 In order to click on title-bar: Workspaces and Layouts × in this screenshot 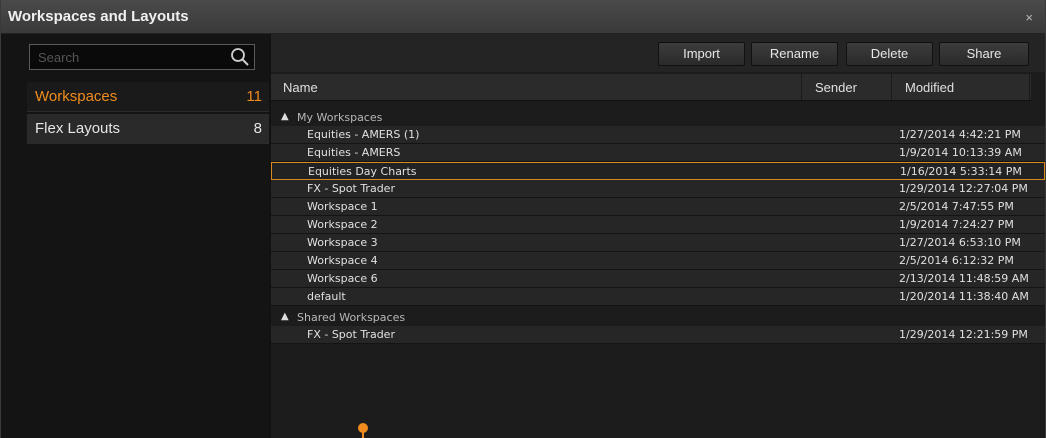, I will do `click(523, 17)`.